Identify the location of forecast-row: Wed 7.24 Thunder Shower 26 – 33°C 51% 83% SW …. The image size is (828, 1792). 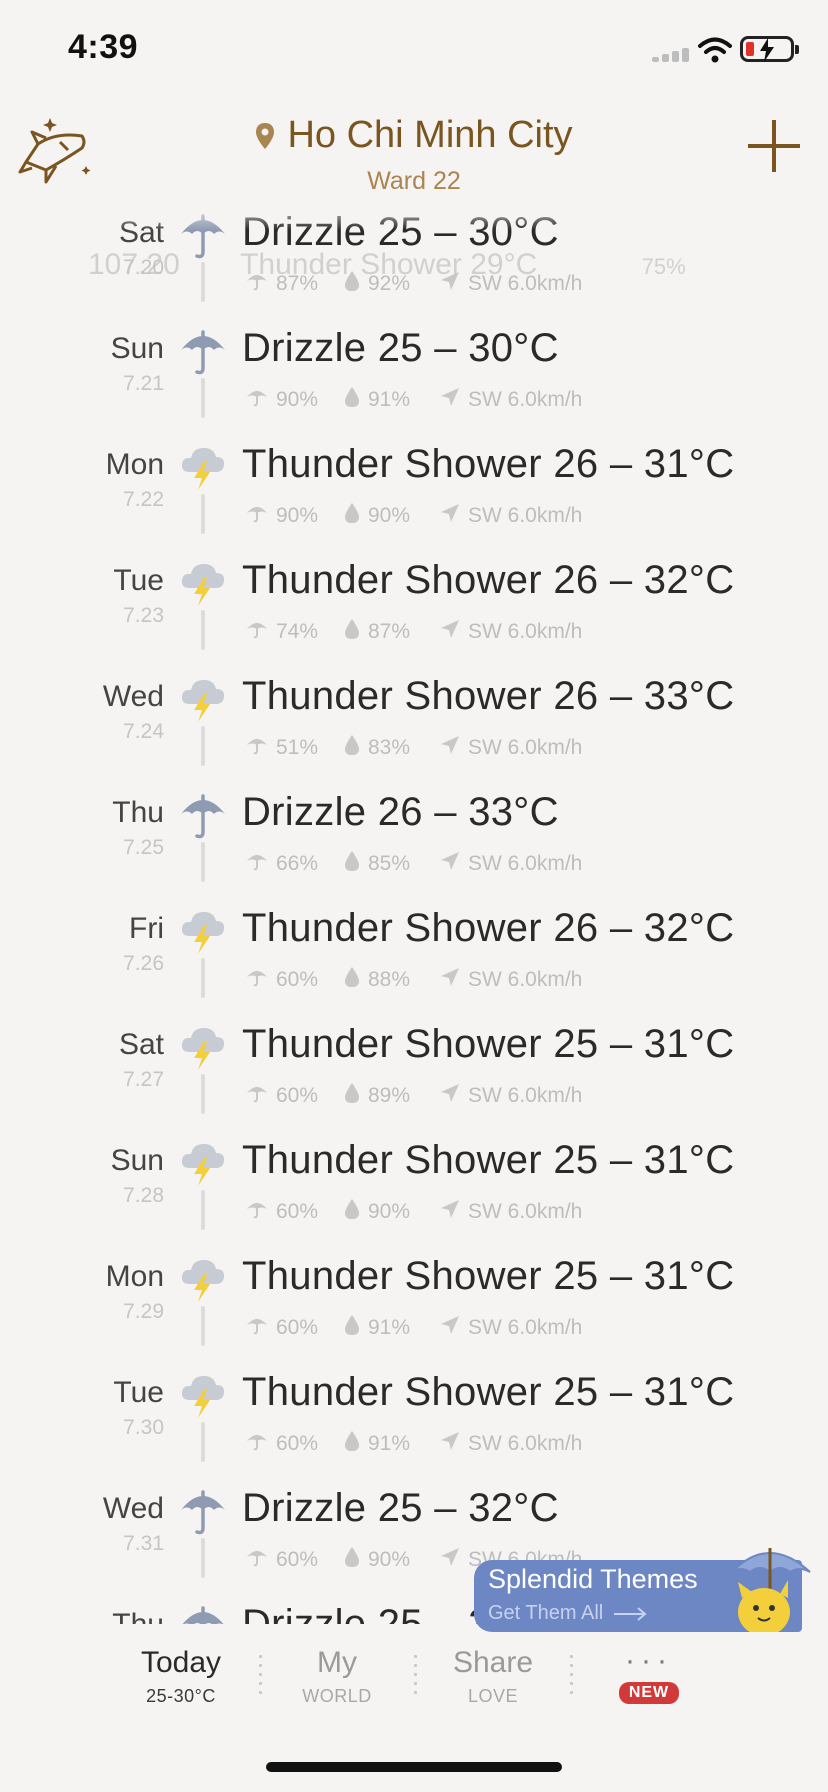
(414, 732).